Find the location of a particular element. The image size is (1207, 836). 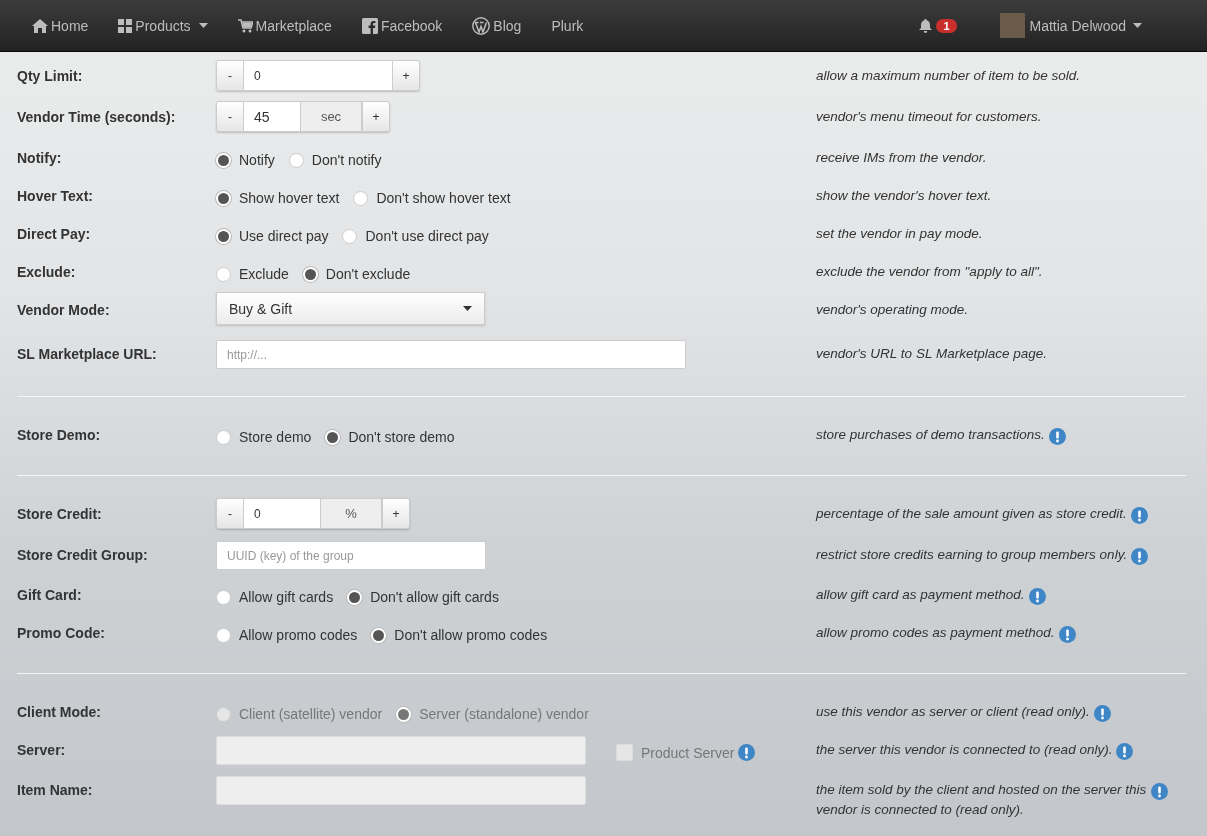

field-label: Client Mode: is located at coordinates (59, 711).